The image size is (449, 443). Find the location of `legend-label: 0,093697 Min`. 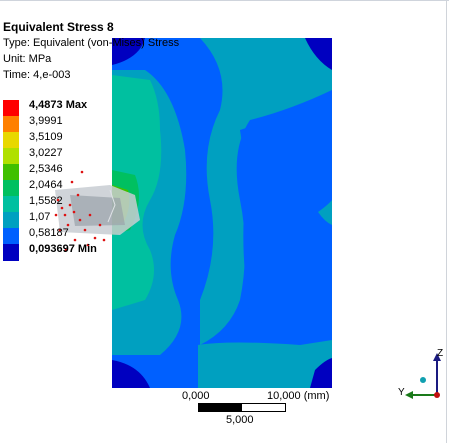

legend-label: 0,093697 Min is located at coordinates (63, 249).